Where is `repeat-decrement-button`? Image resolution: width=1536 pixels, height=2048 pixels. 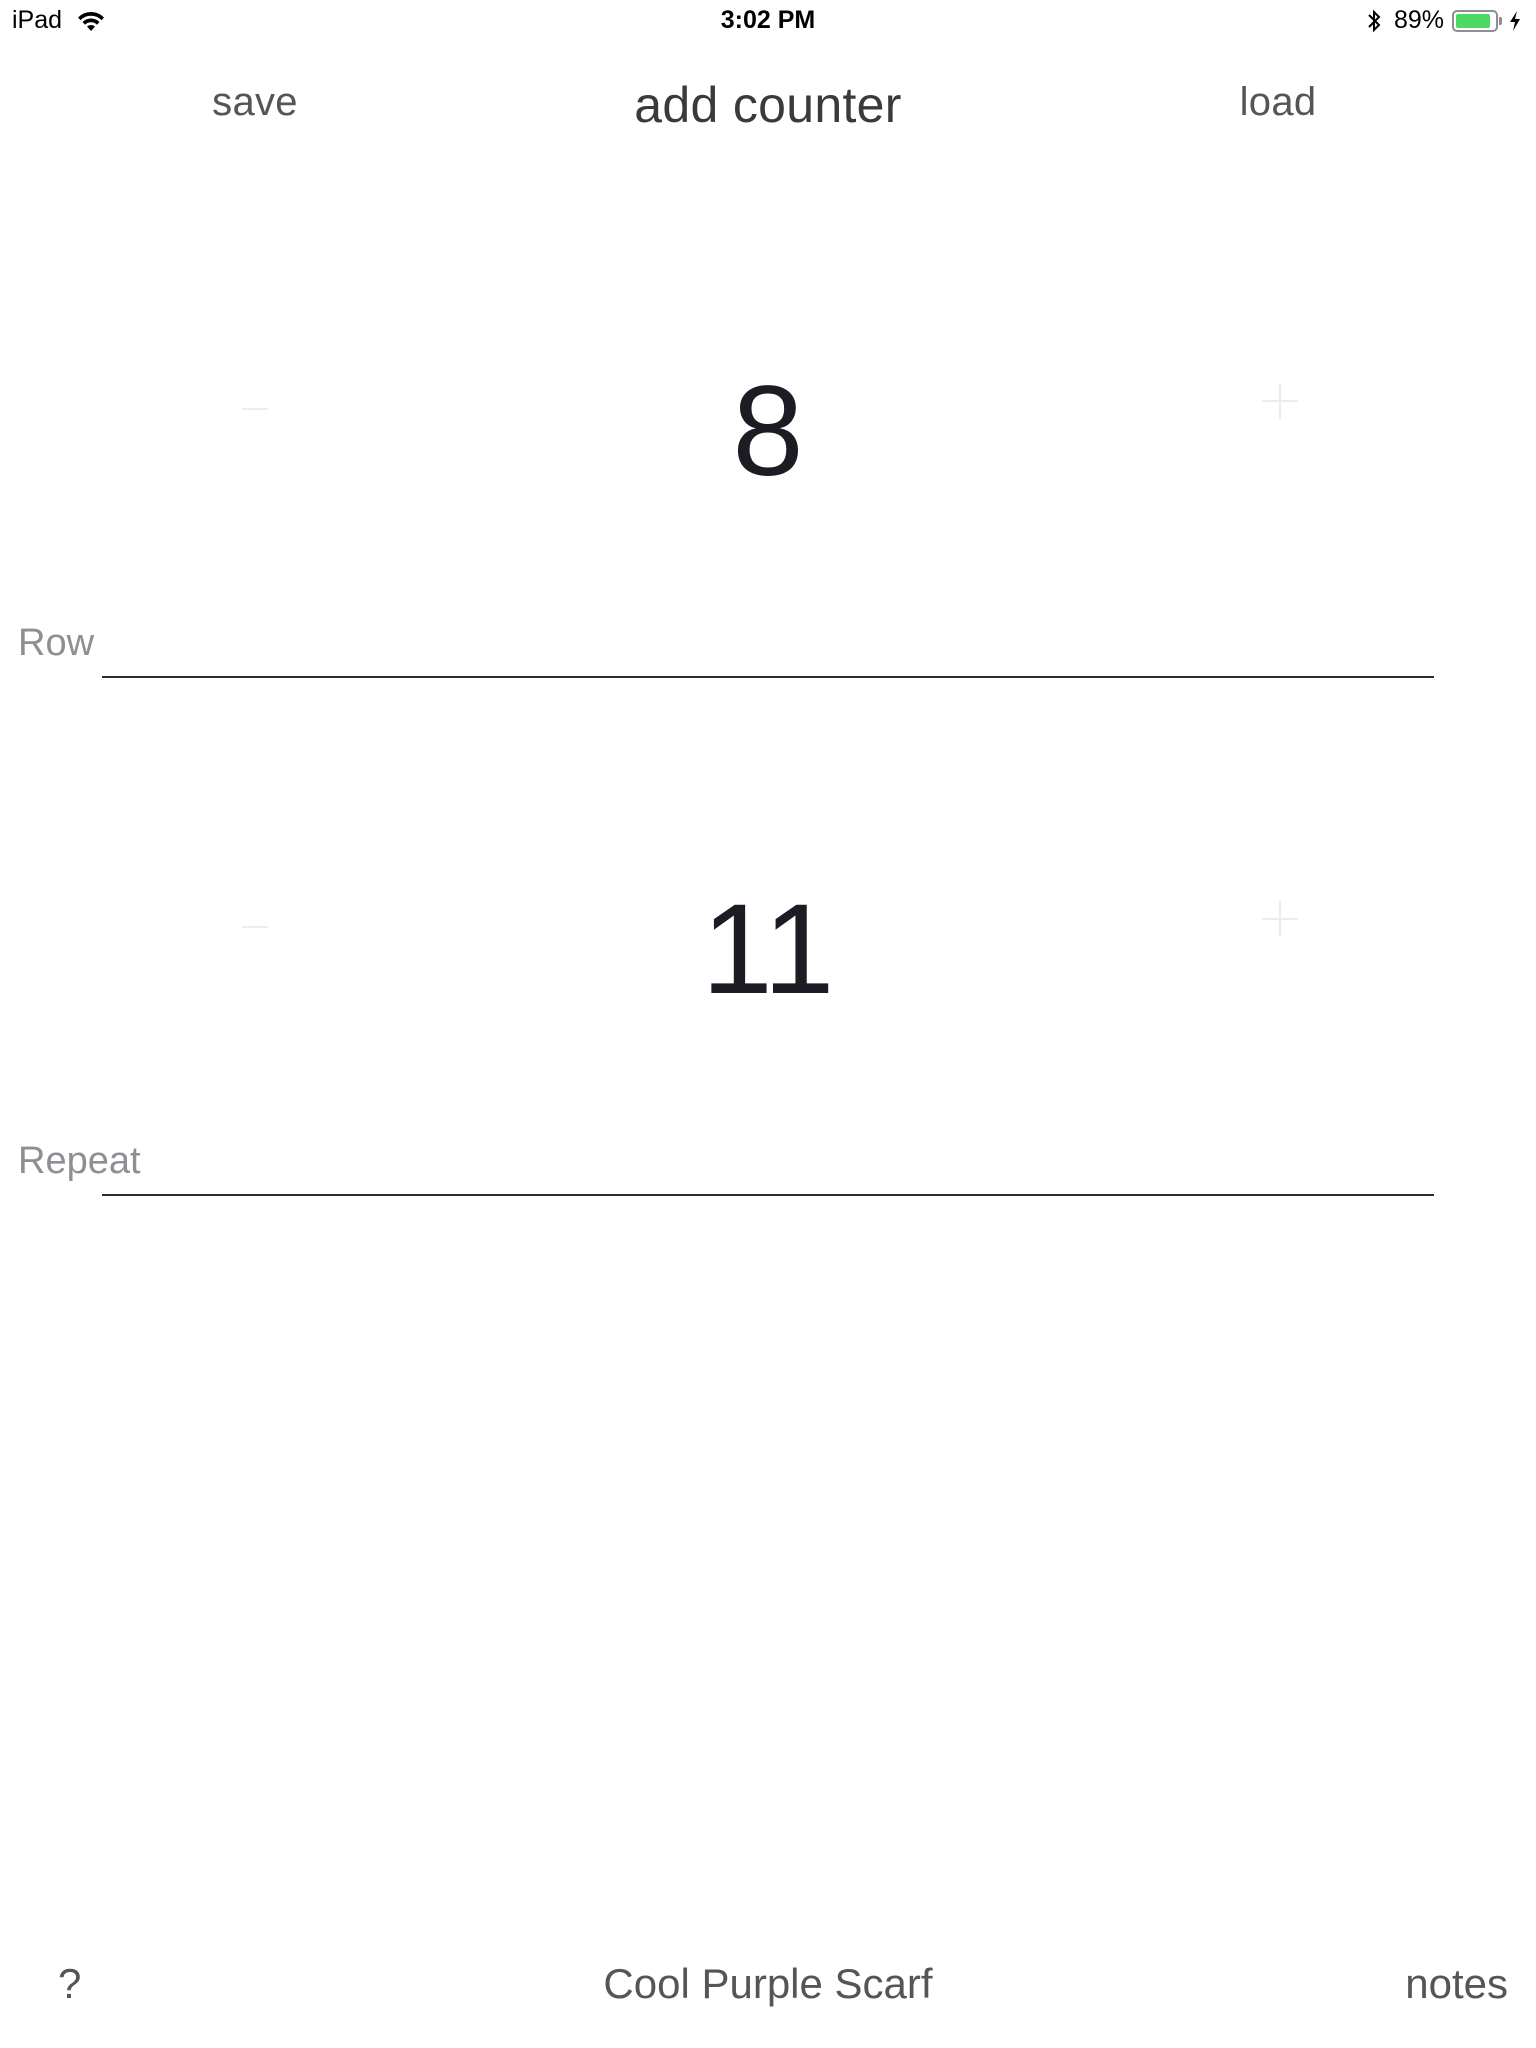 repeat-decrement-button is located at coordinates (254, 926).